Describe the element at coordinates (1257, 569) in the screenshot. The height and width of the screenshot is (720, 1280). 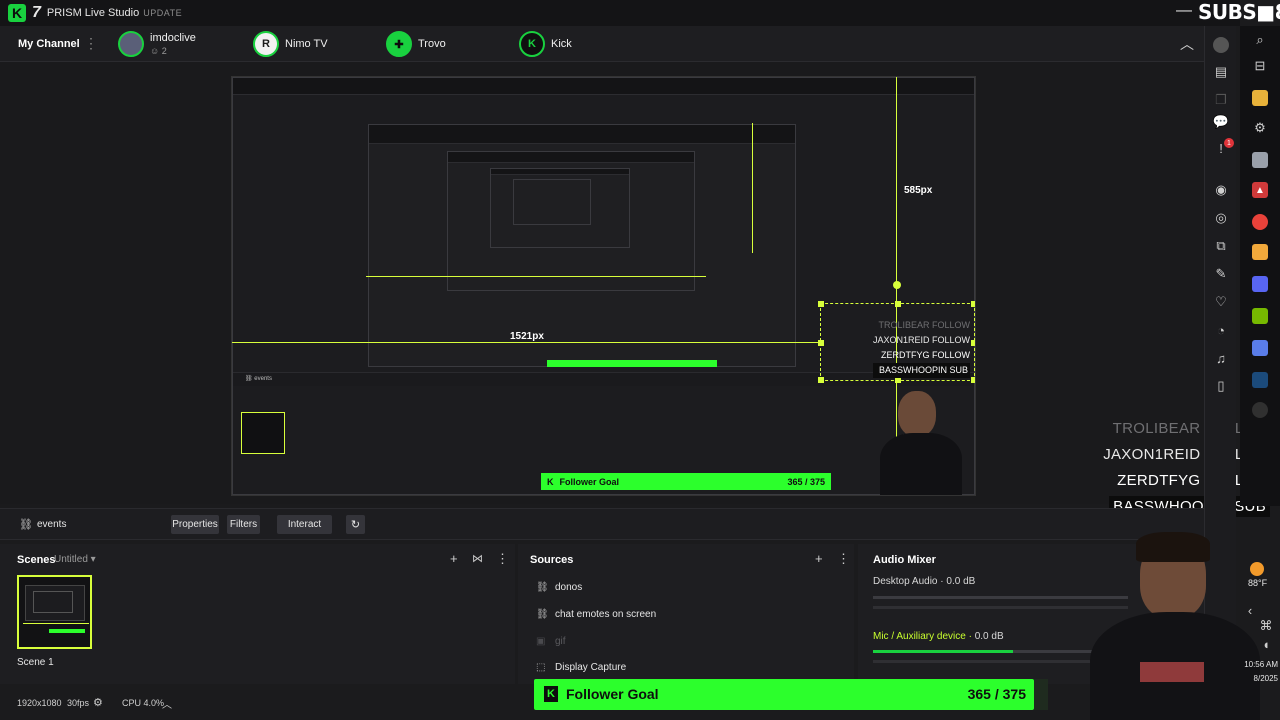
I see `weather-icon` at that location.